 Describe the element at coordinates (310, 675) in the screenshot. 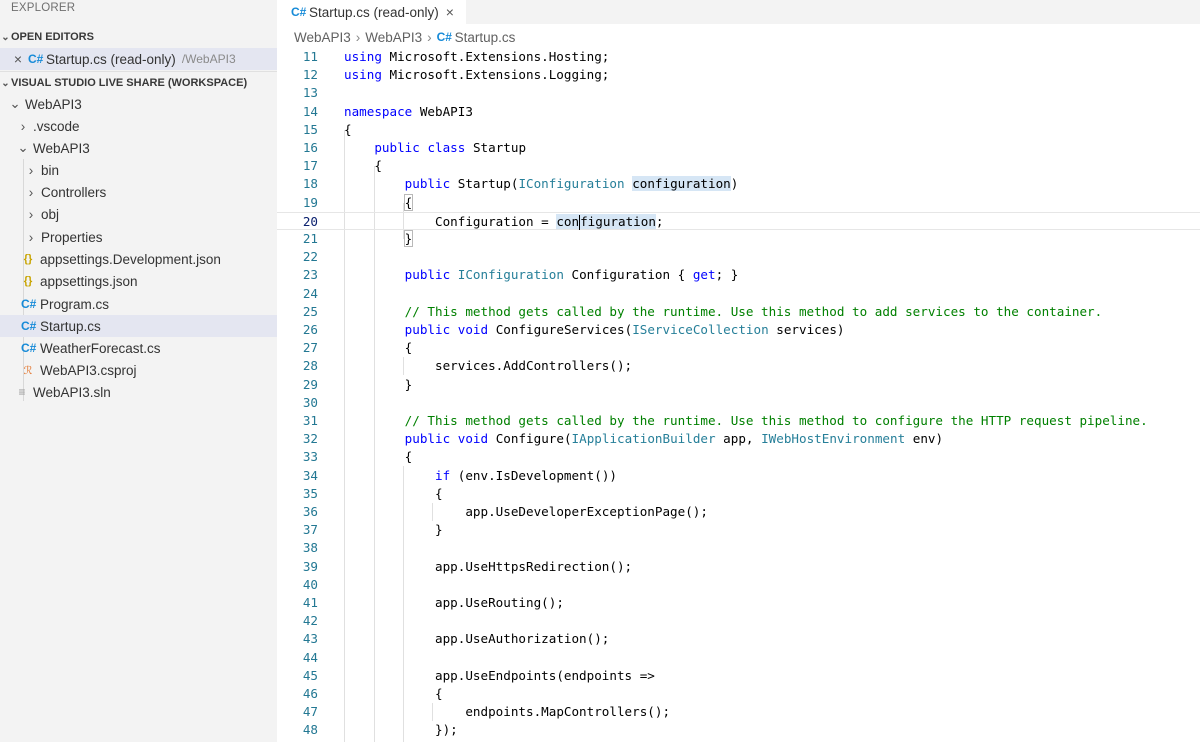

I see `line-number: 45` at that location.